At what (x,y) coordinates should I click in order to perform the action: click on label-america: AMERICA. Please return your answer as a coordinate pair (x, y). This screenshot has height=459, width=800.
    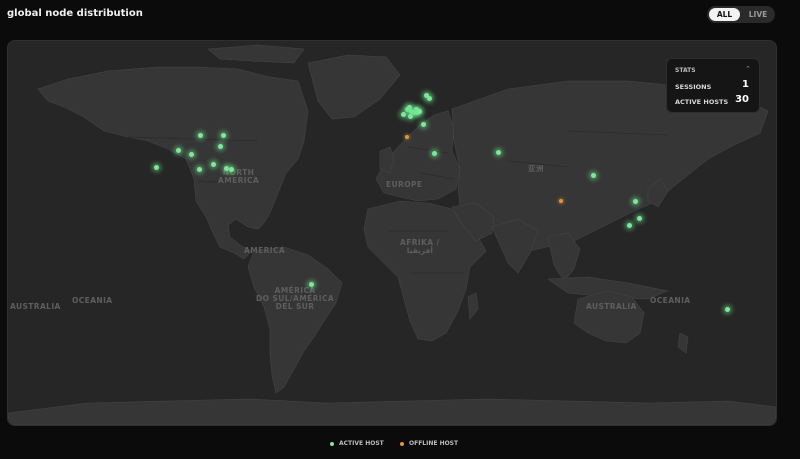
    Looking at the image, I should click on (265, 250).